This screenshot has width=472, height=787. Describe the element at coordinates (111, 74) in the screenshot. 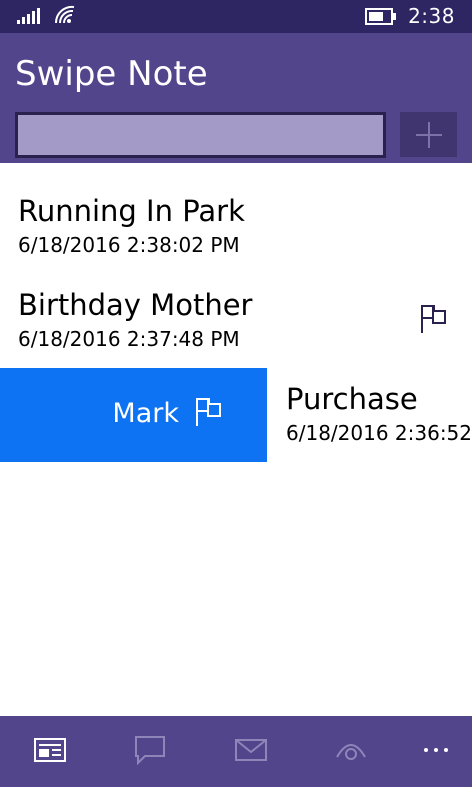

I see `app-title: Swipe Note` at that location.